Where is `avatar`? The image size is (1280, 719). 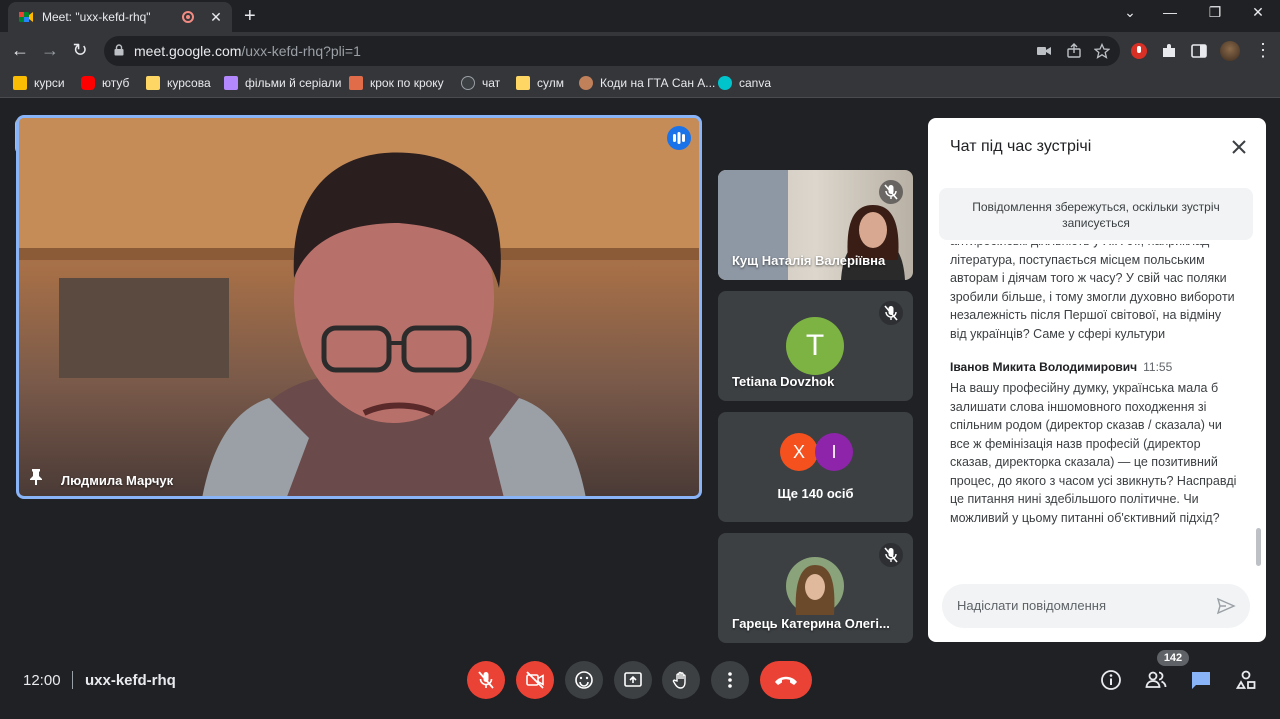
avatar is located at coordinates (815, 586).